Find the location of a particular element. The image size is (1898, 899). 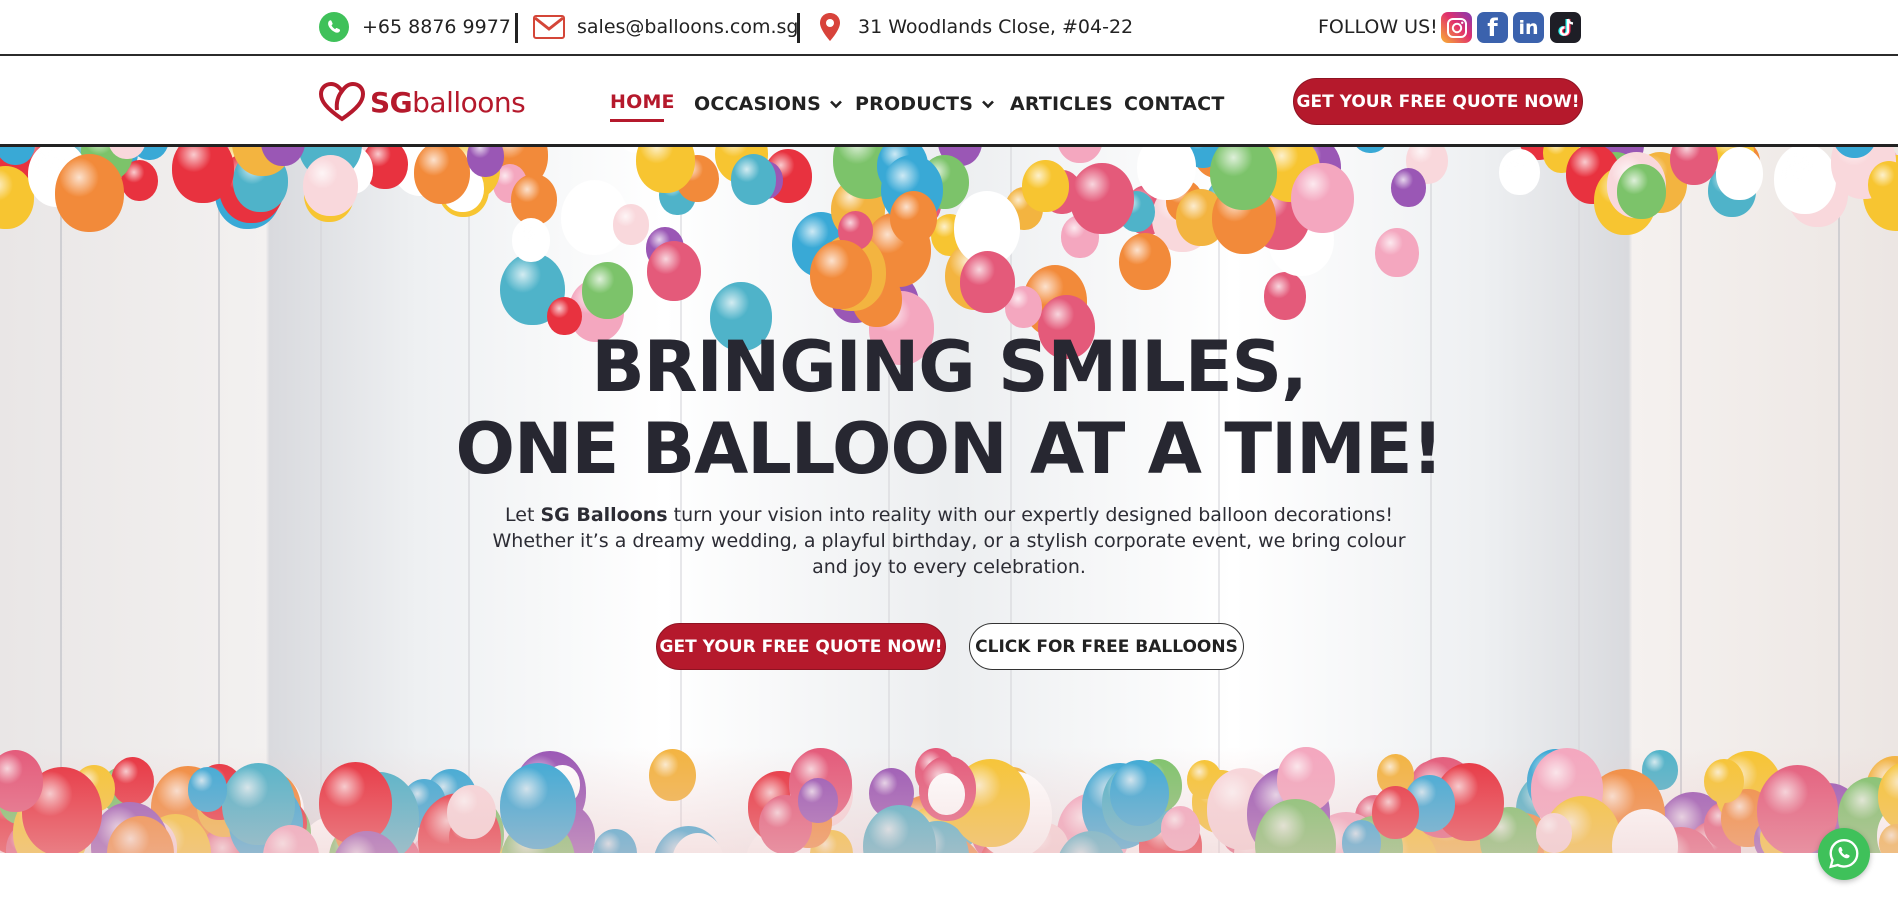

free-balloons-button: CLICK FOR FREE BALLOONS is located at coordinates (1106, 646).